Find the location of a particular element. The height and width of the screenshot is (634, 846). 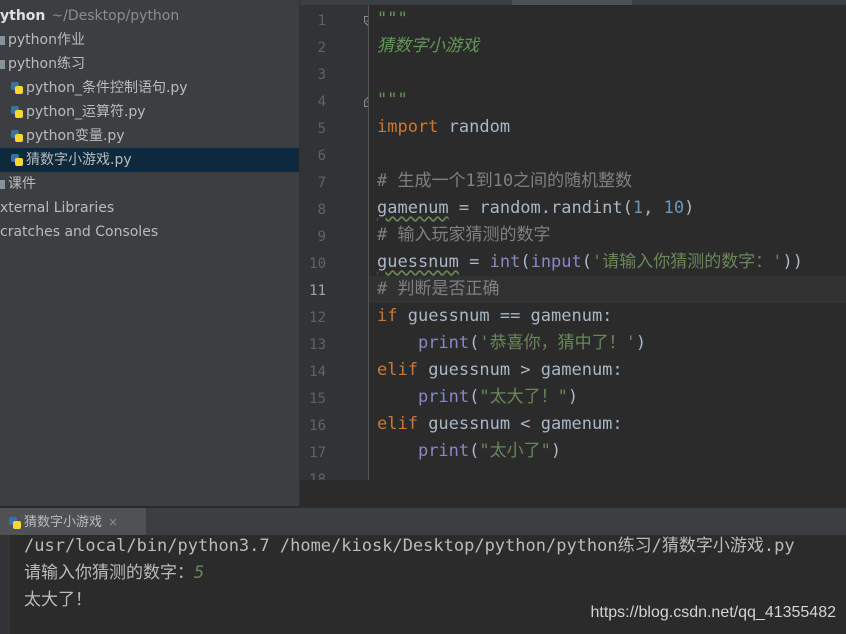

console-result: 太大了！ is located at coordinates (58, 600).